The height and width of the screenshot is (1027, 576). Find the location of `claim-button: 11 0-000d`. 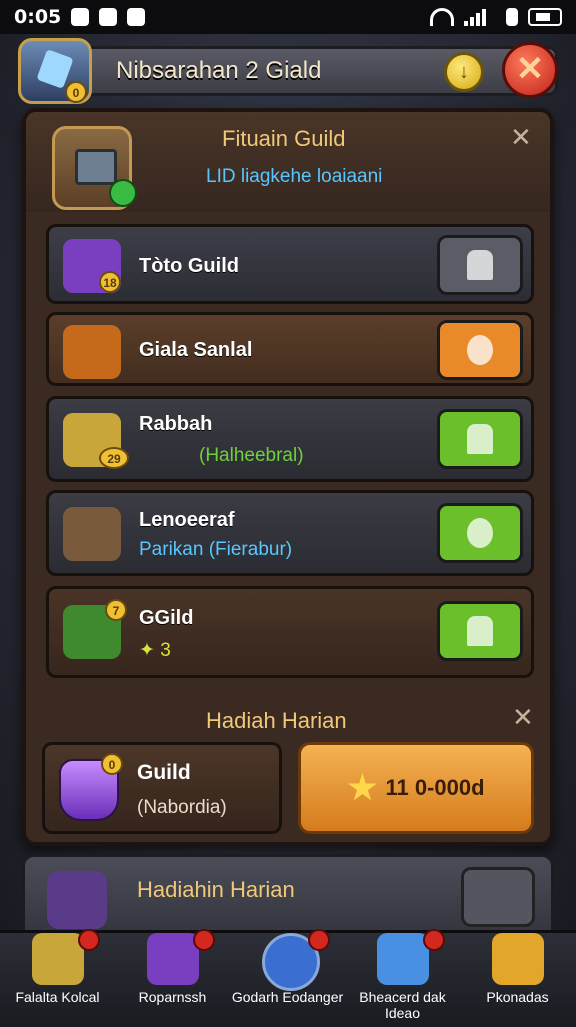

claim-button: 11 0-000d is located at coordinates (416, 788).